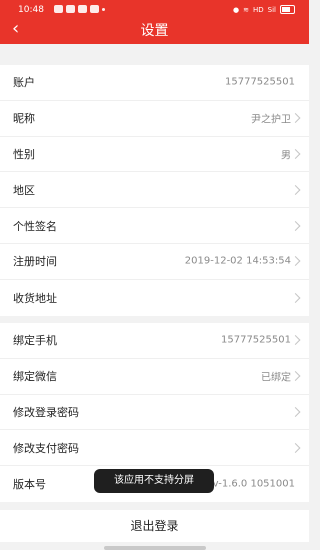 This screenshot has height=550, width=320. I want to click on settings-row-label: 昵称, so click(24, 119).